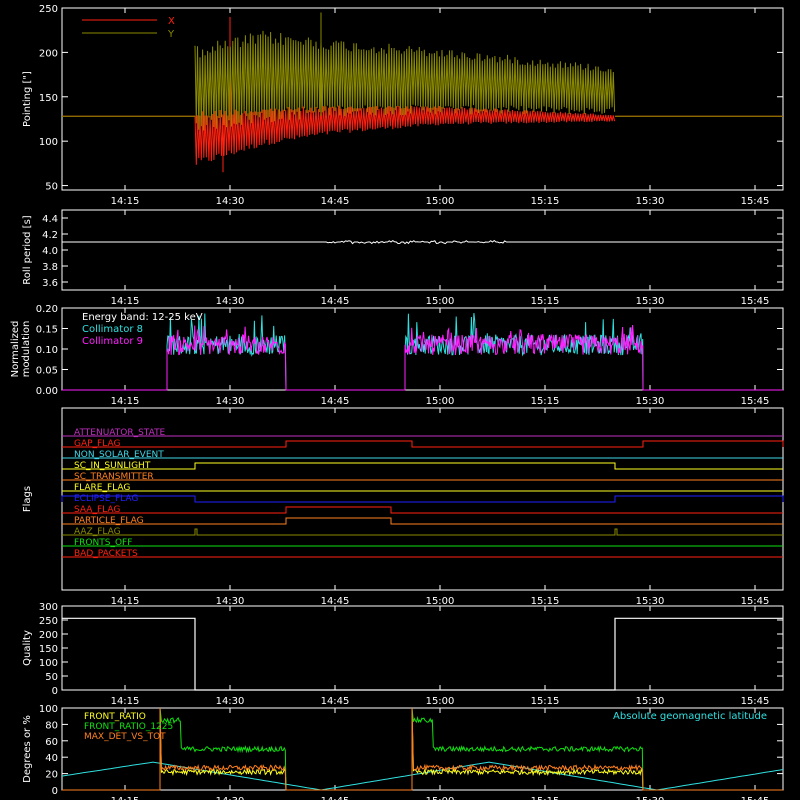 The image size is (800, 800). Describe the element at coordinates (120, 433) in the screenshot. I see `flag-label: ATTENUATOR_STATE` at that location.